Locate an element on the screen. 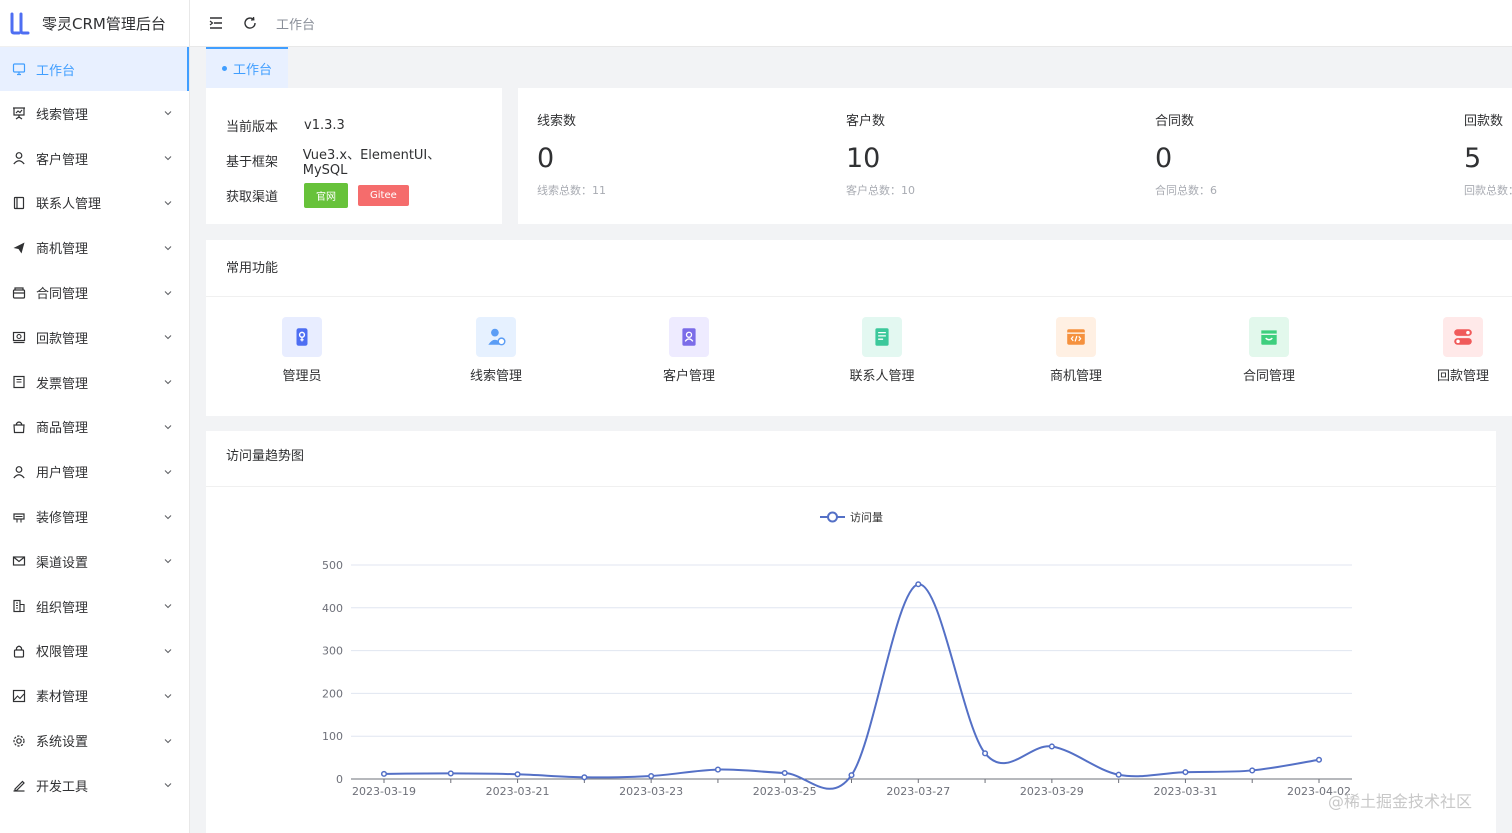 This screenshot has width=1512, height=833. payment-switch-icon is located at coordinates (1463, 337).